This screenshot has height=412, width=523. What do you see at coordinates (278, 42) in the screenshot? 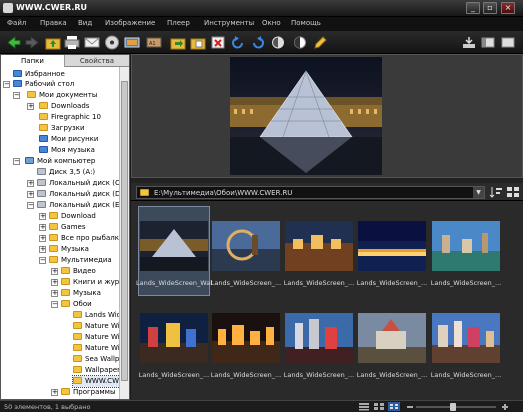
I see `adjust-icon` at bounding box center [278, 42].